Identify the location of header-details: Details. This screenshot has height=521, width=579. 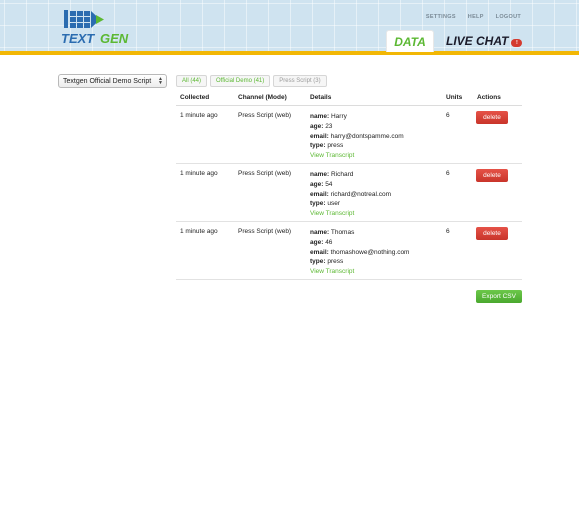
(321, 97).